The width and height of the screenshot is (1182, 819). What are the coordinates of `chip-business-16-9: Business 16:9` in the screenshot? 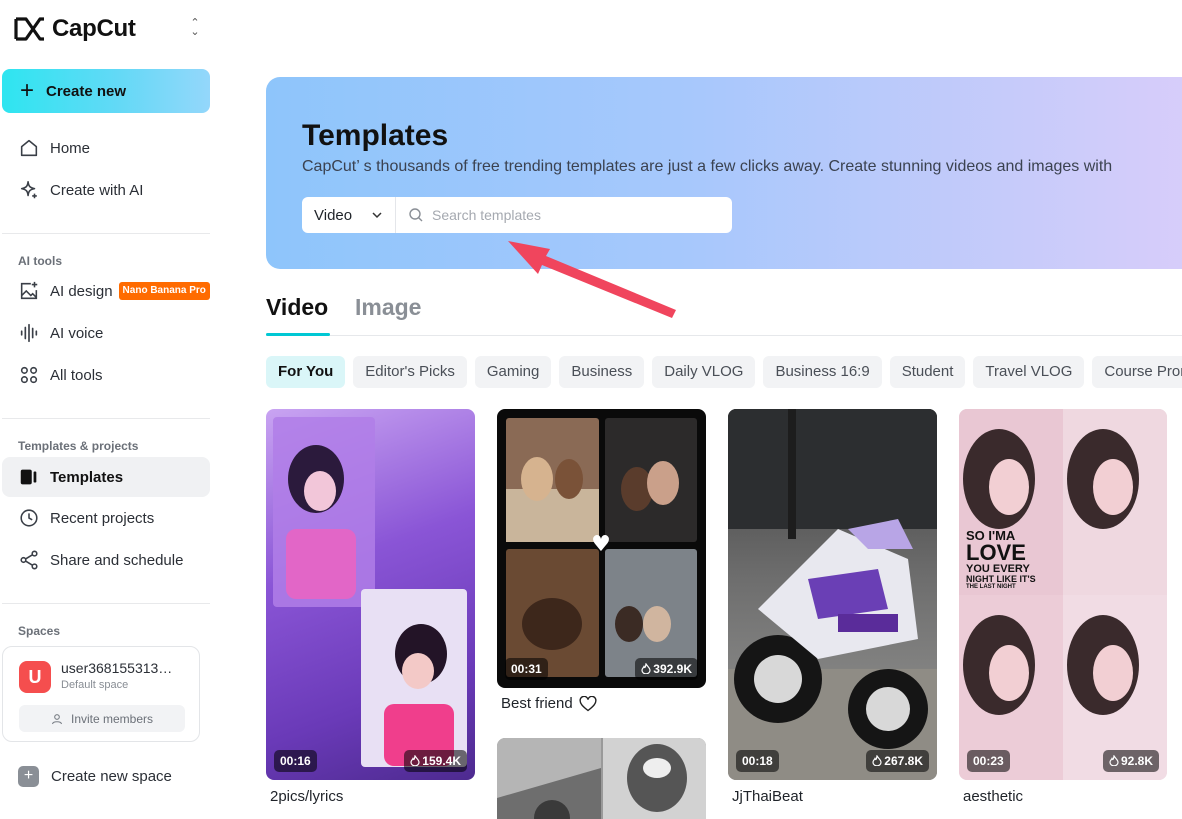 It's located at (822, 372).